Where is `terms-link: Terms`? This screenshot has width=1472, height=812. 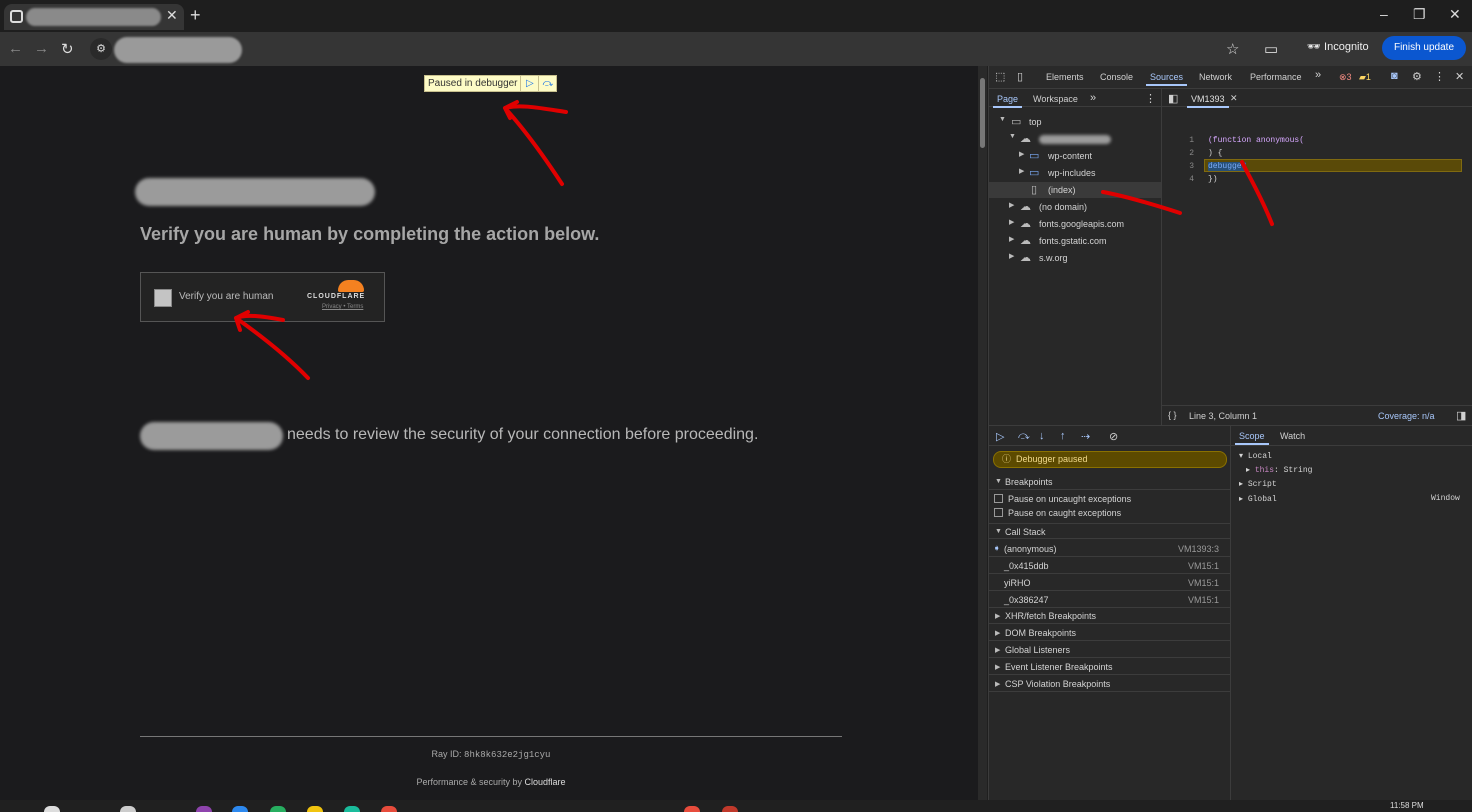
terms-link: Terms is located at coordinates (355, 307).